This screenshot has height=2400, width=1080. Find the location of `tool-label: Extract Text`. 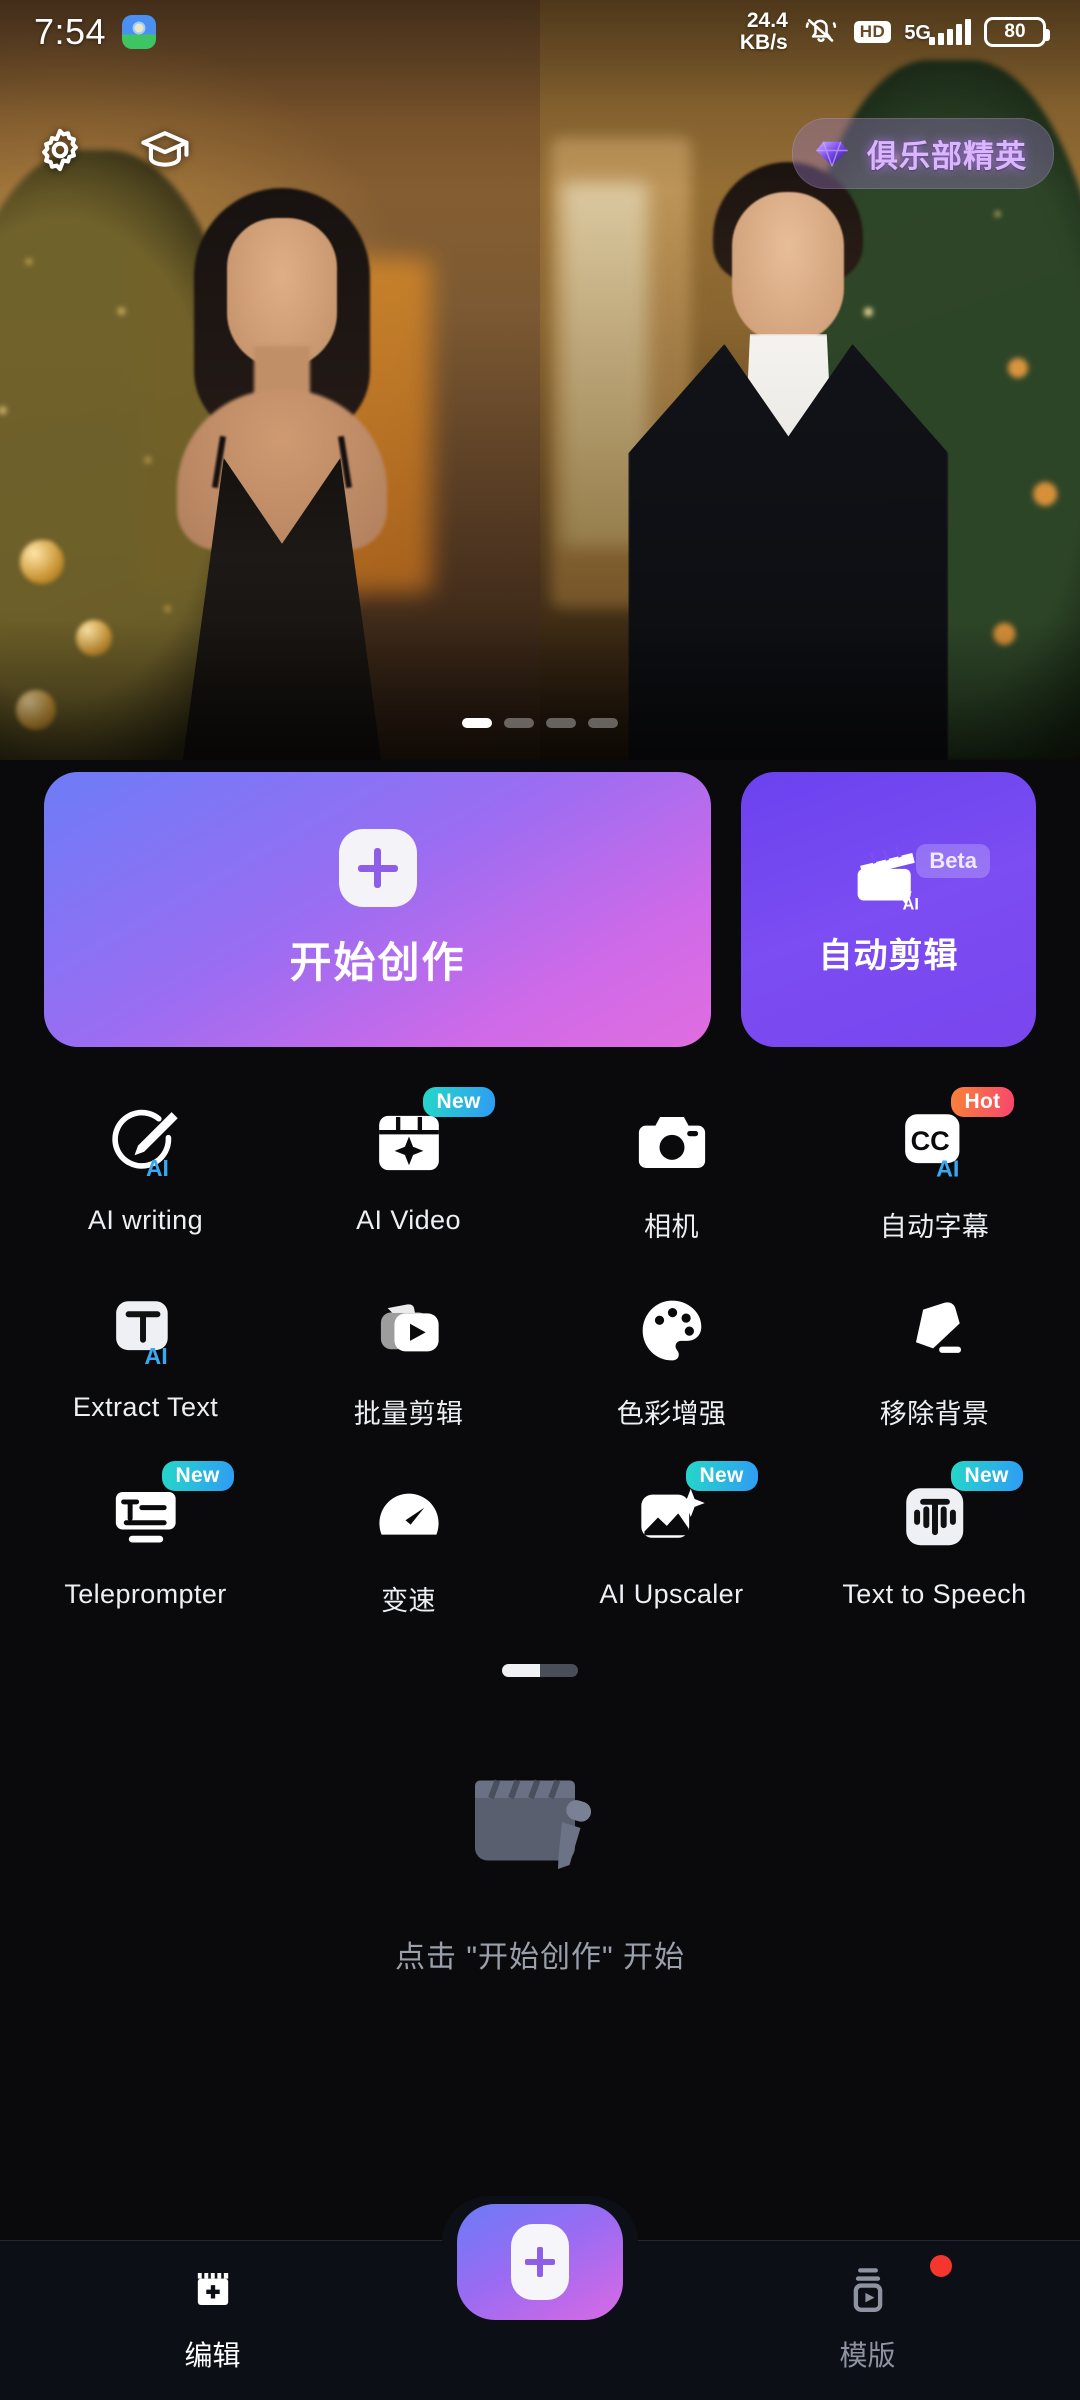

tool-label: Extract Text is located at coordinates (145, 1407).